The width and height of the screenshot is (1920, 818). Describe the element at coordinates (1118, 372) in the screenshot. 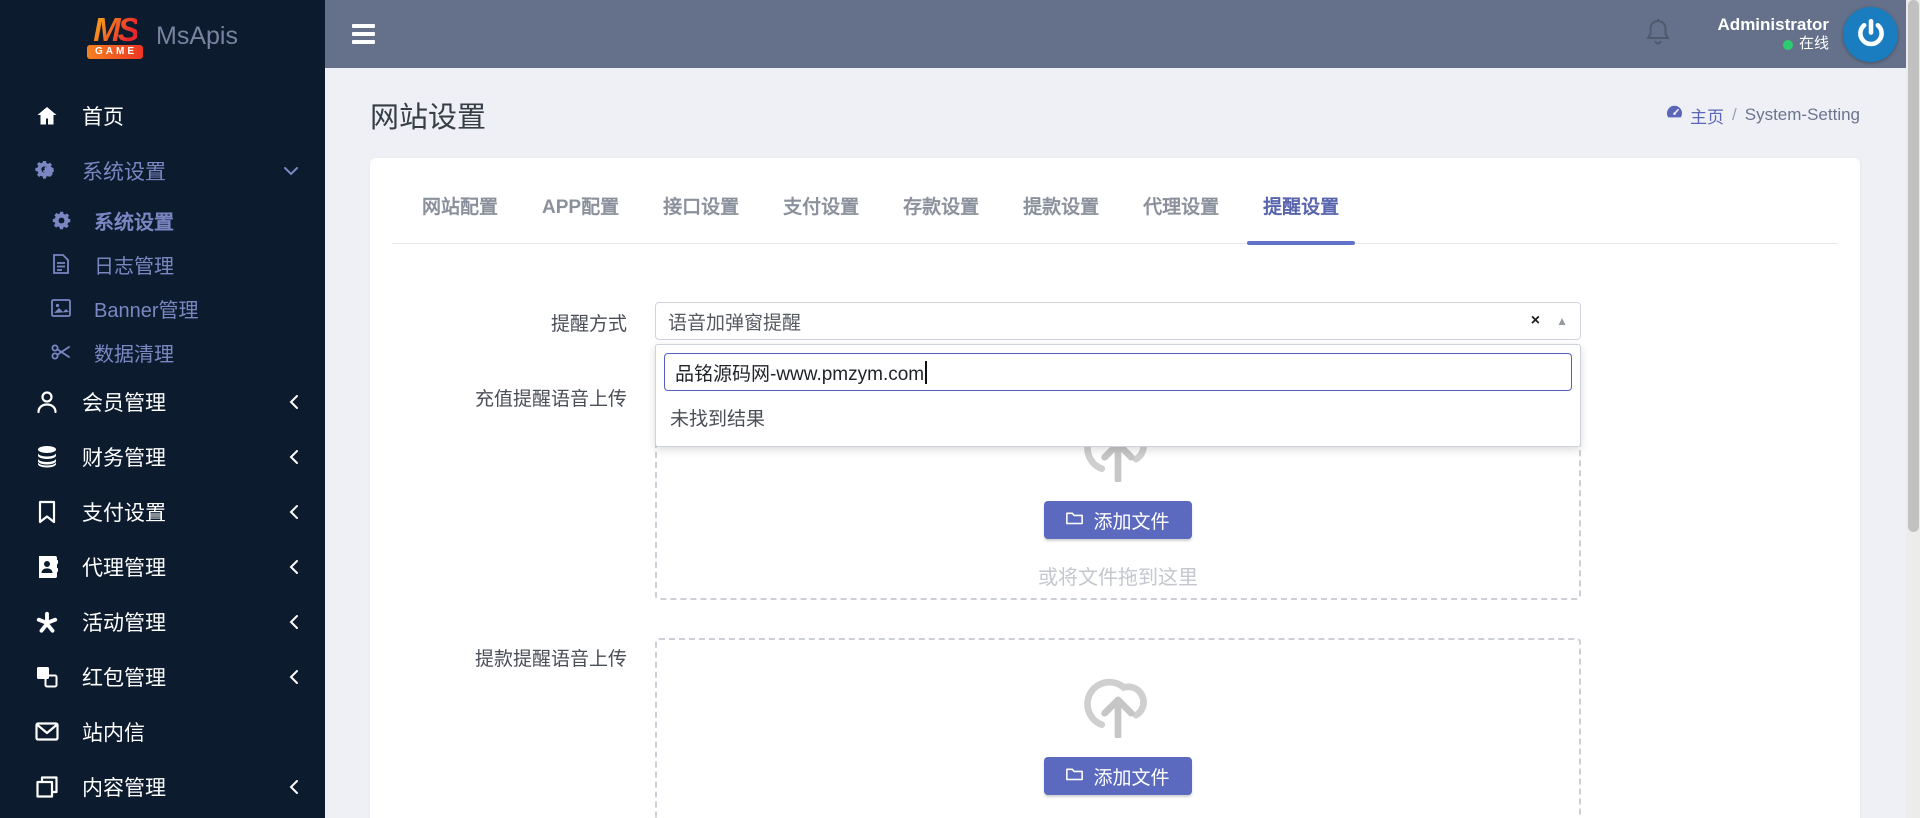

I see `dropdown-search-input: 品铭源码网-www.pmzym.com` at that location.